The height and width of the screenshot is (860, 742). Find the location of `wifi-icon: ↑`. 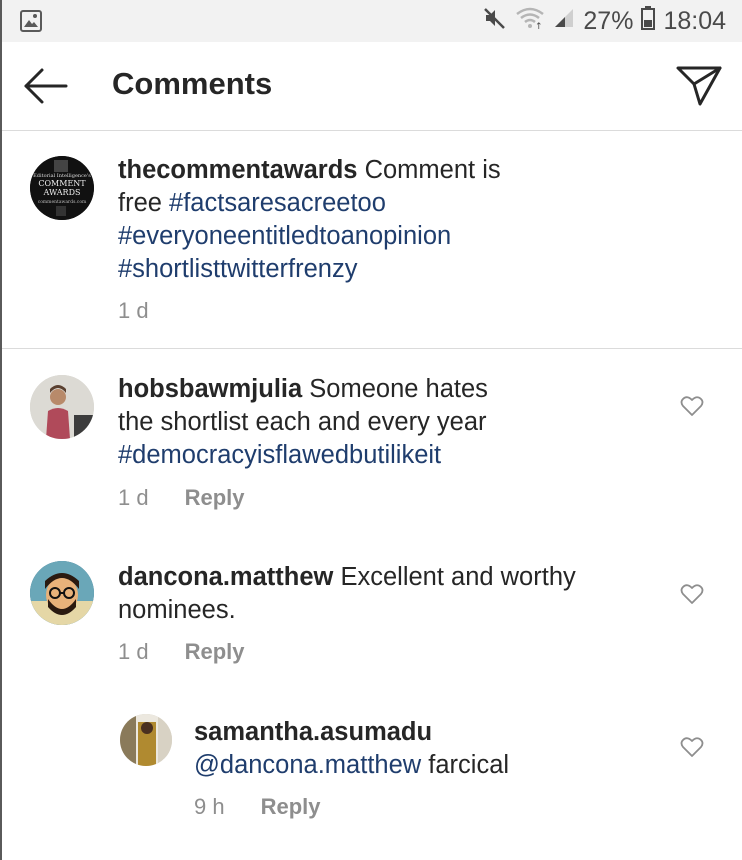

wifi-icon: ↑ is located at coordinates (530, 21).